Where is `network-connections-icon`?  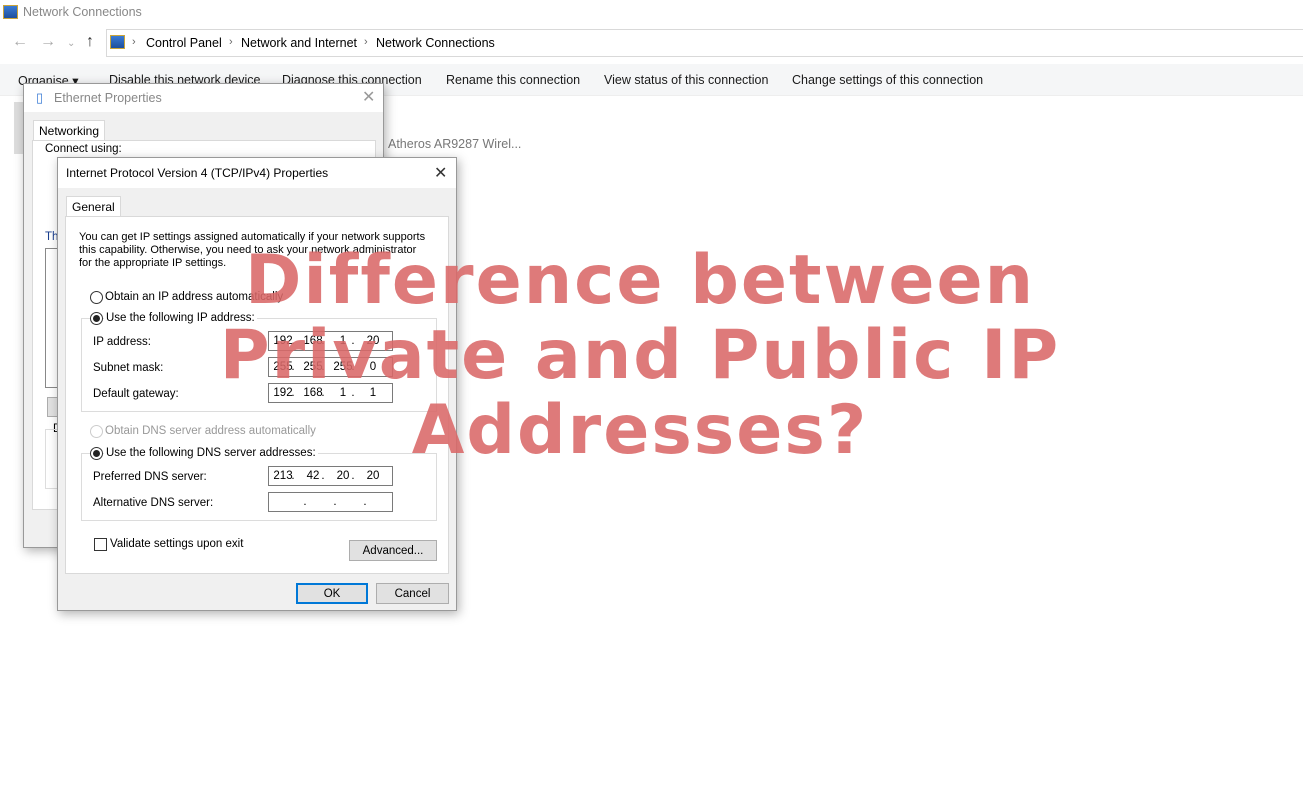
network-connections-icon is located at coordinates (10, 12).